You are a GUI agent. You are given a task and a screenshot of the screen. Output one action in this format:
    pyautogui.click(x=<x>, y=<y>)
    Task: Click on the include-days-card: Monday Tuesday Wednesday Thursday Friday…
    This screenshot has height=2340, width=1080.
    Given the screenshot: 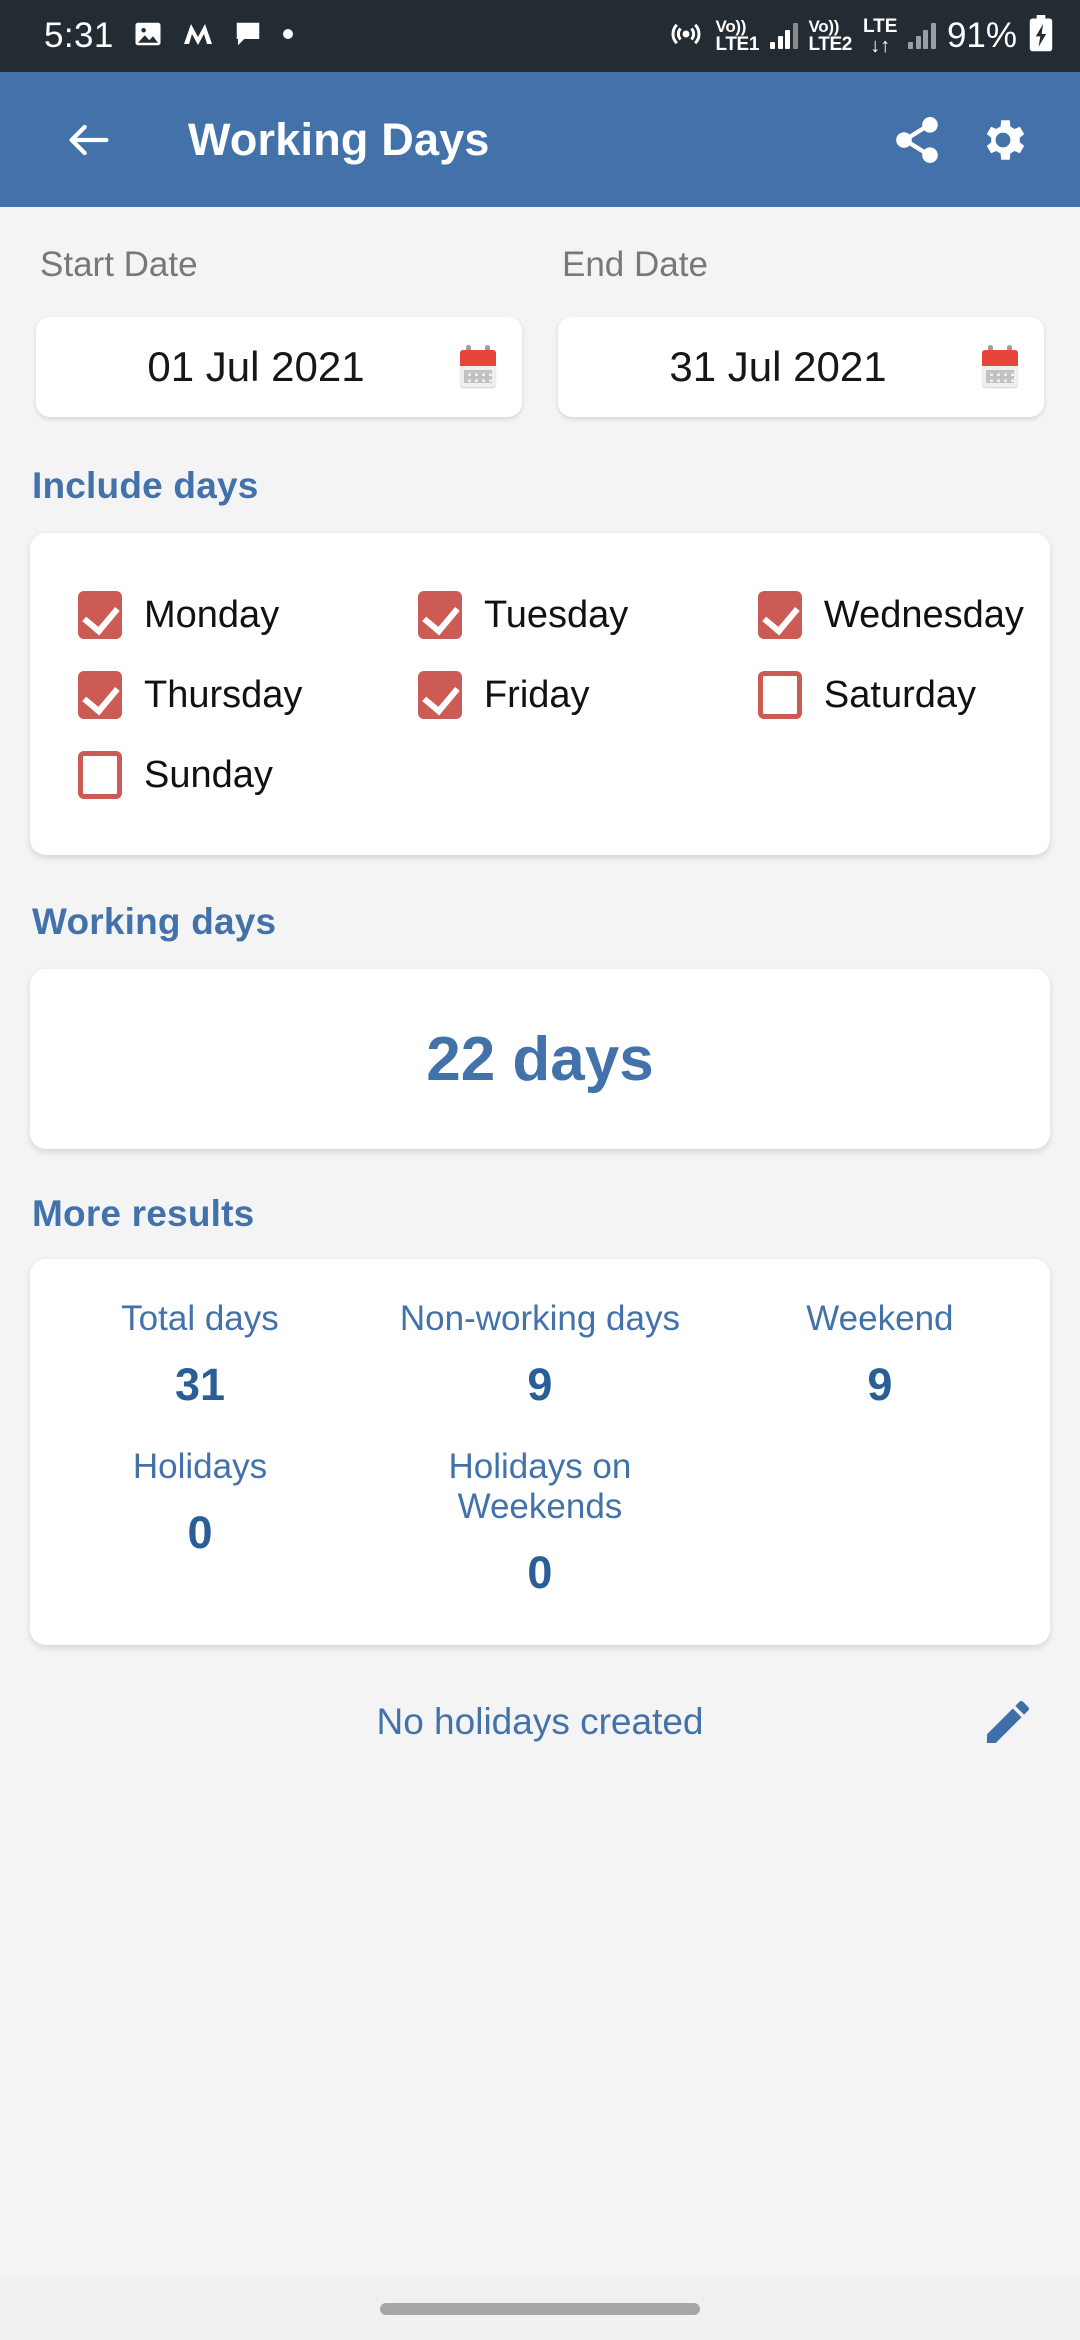 What is the action you would take?
    pyautogui.click(x=540, y=694)
    